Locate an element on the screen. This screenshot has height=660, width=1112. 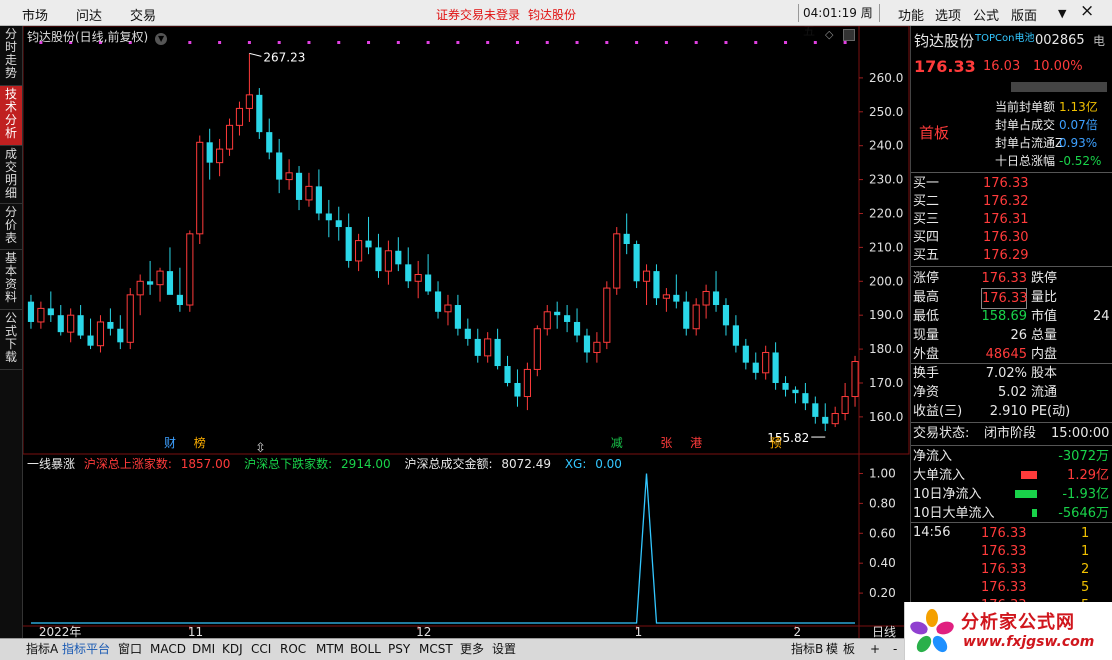
bid-row: 买五 176.29 is located at coordinates (1011, 256).